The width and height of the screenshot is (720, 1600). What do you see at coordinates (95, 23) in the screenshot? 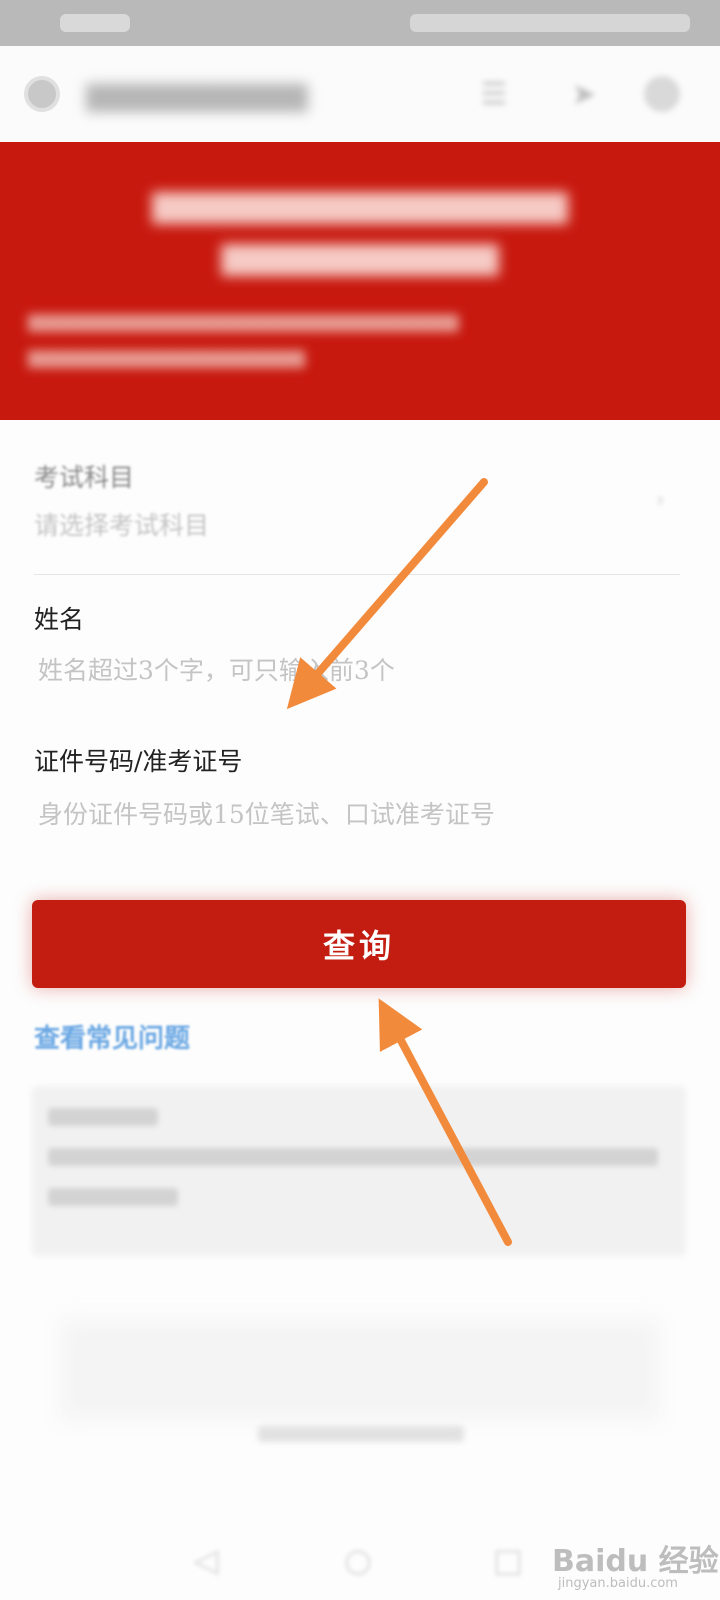
I see `status-time` at bounding box center [95, 23].